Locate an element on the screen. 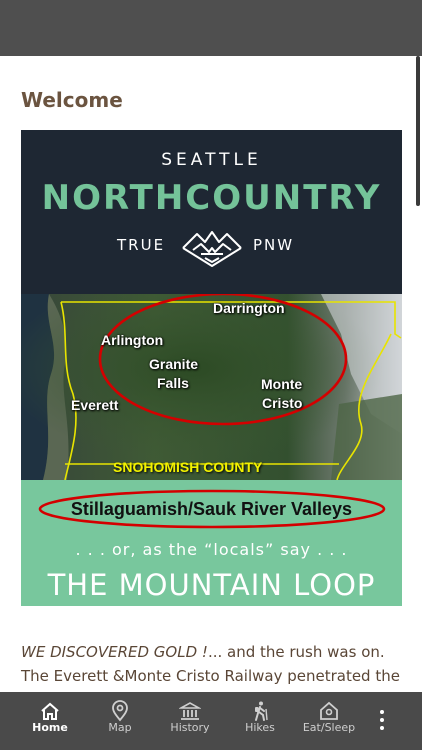 This screenshot has width=422, height=750. nav-history-label: History is located at coordinates (190, 727).